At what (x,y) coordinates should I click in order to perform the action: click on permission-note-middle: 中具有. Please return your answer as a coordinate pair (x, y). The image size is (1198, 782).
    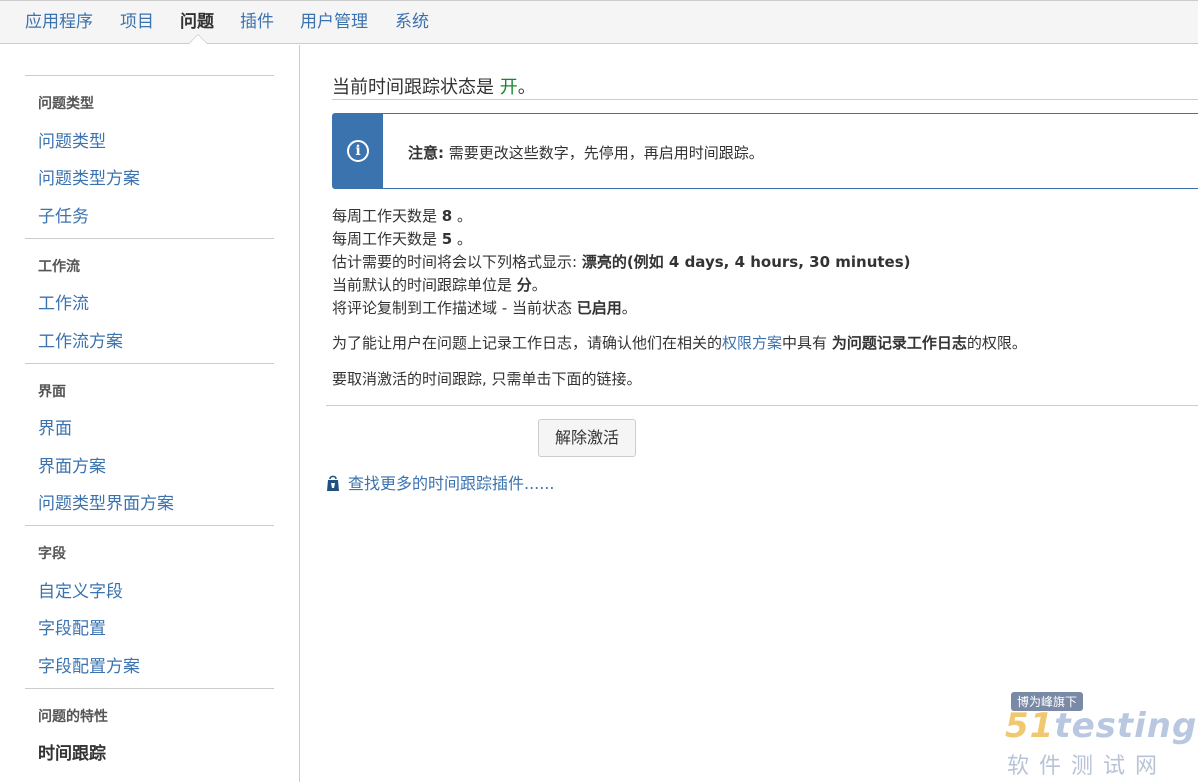
    Looking at the image, I should click on (807, 343).